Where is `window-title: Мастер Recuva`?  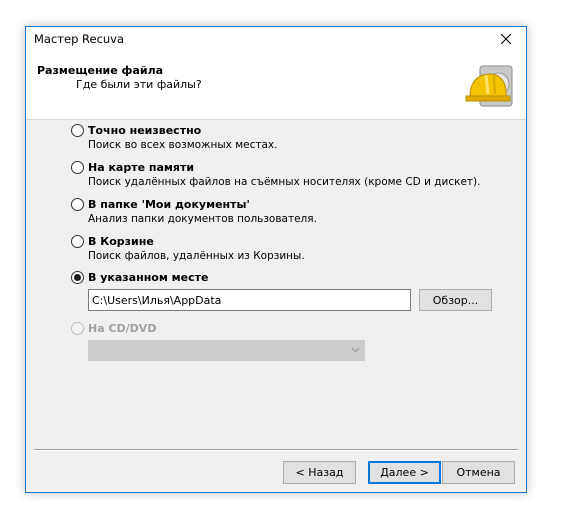
window-title: Мастер Recuva is located at coordinates (79, 39).